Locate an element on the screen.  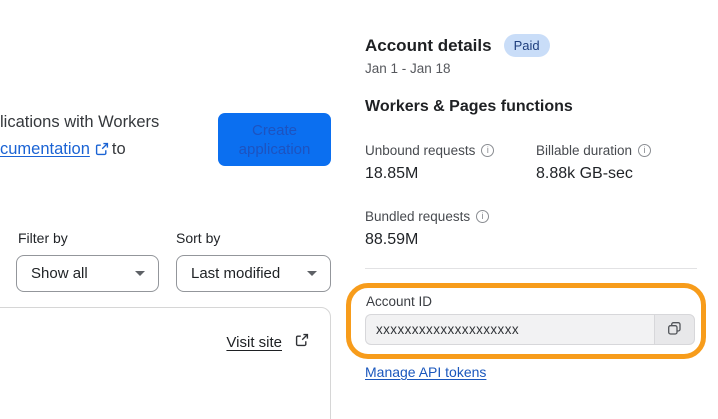
metric-value: 18.85M is located at coordinates (392, 173).